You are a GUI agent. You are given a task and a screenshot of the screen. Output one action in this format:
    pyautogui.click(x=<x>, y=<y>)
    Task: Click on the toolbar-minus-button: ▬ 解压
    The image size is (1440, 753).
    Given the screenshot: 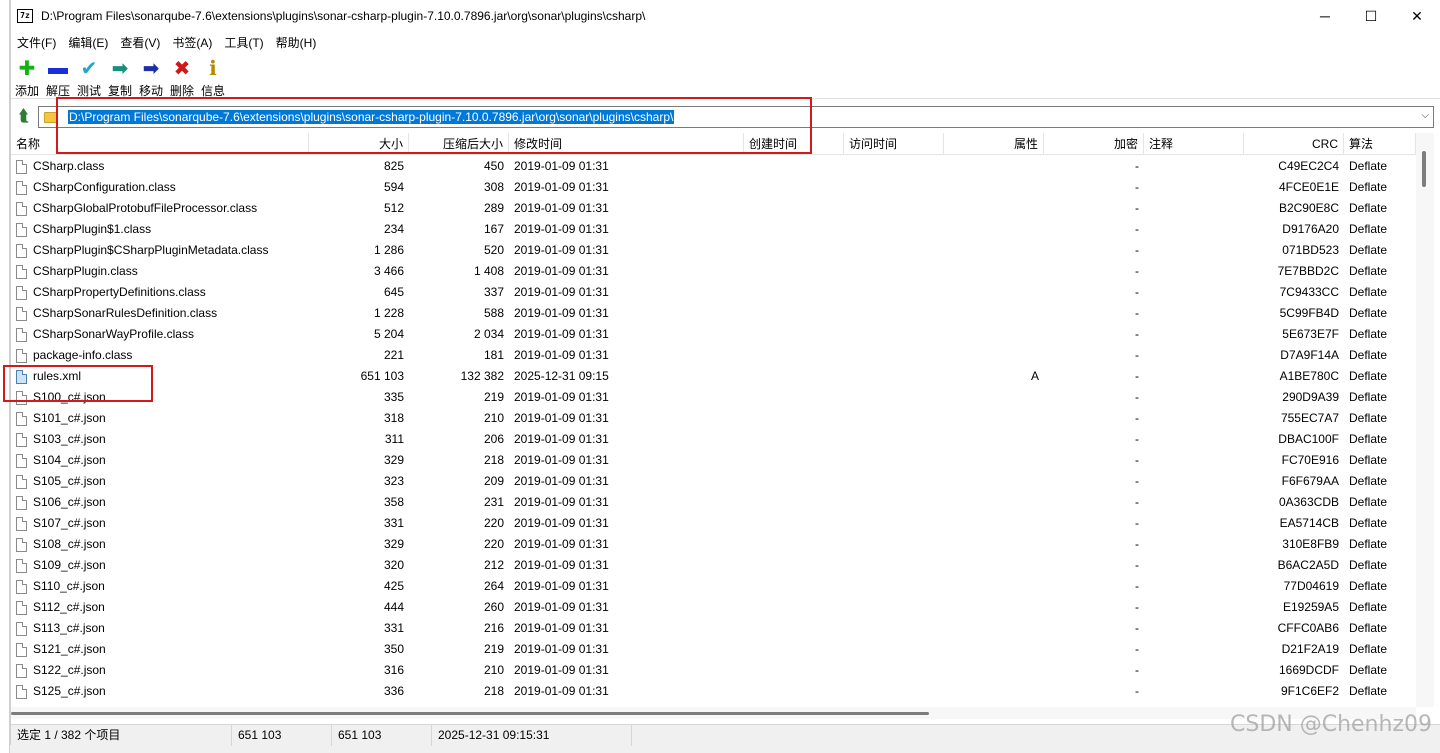 What is the action you would take?
    pyautogui.click(x=58, y=75)
    